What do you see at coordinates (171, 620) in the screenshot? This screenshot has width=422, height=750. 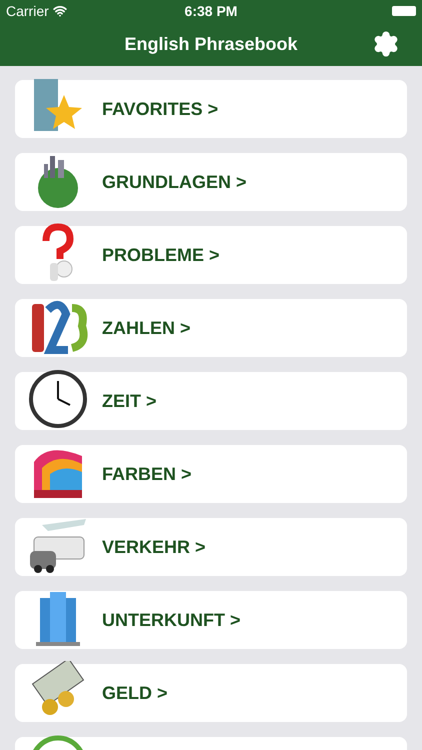 I see `category-label: UNTERKUNFT >` at bounding box center [171, 620].